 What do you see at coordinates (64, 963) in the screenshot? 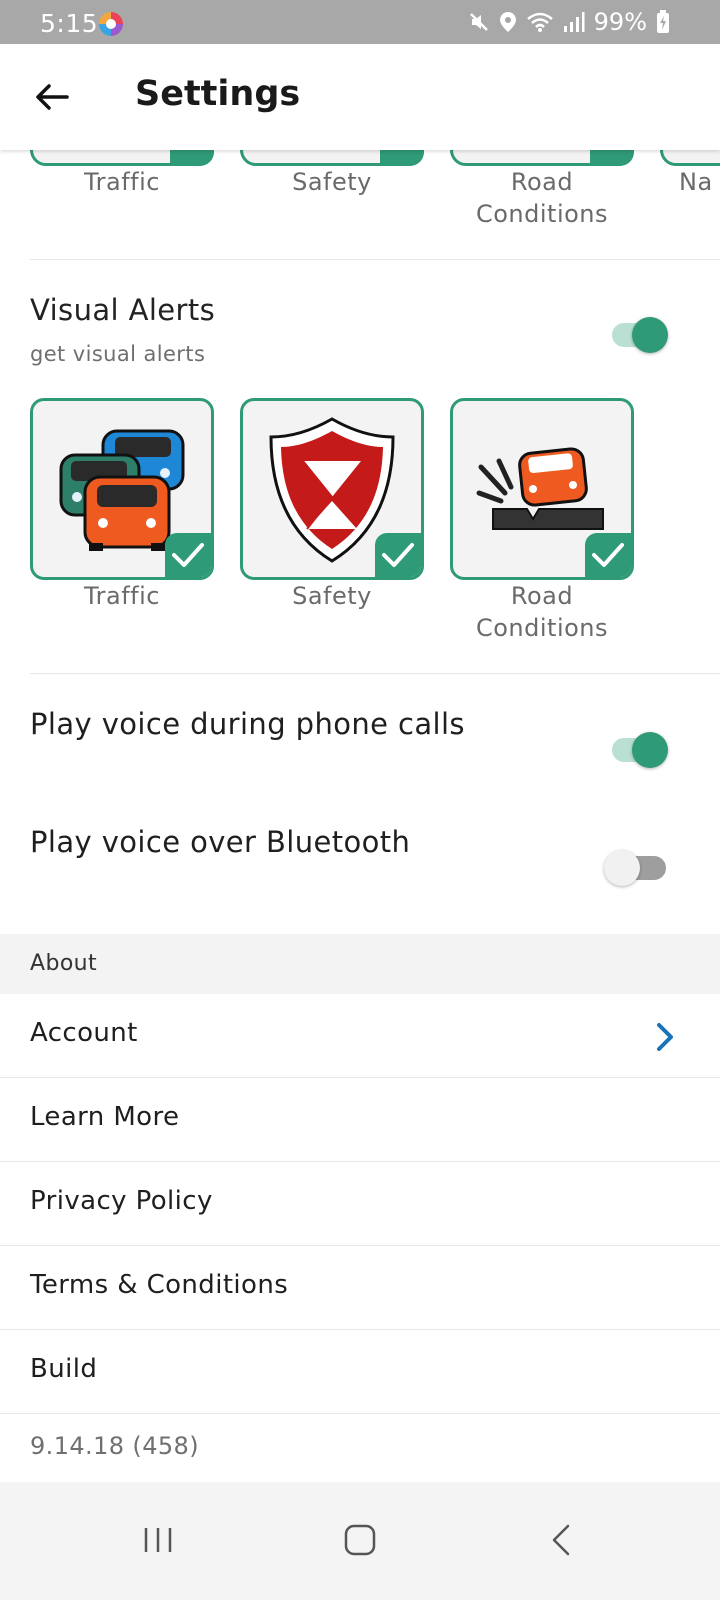
I see `about-header-label: About` at bounding box center [64, 963].